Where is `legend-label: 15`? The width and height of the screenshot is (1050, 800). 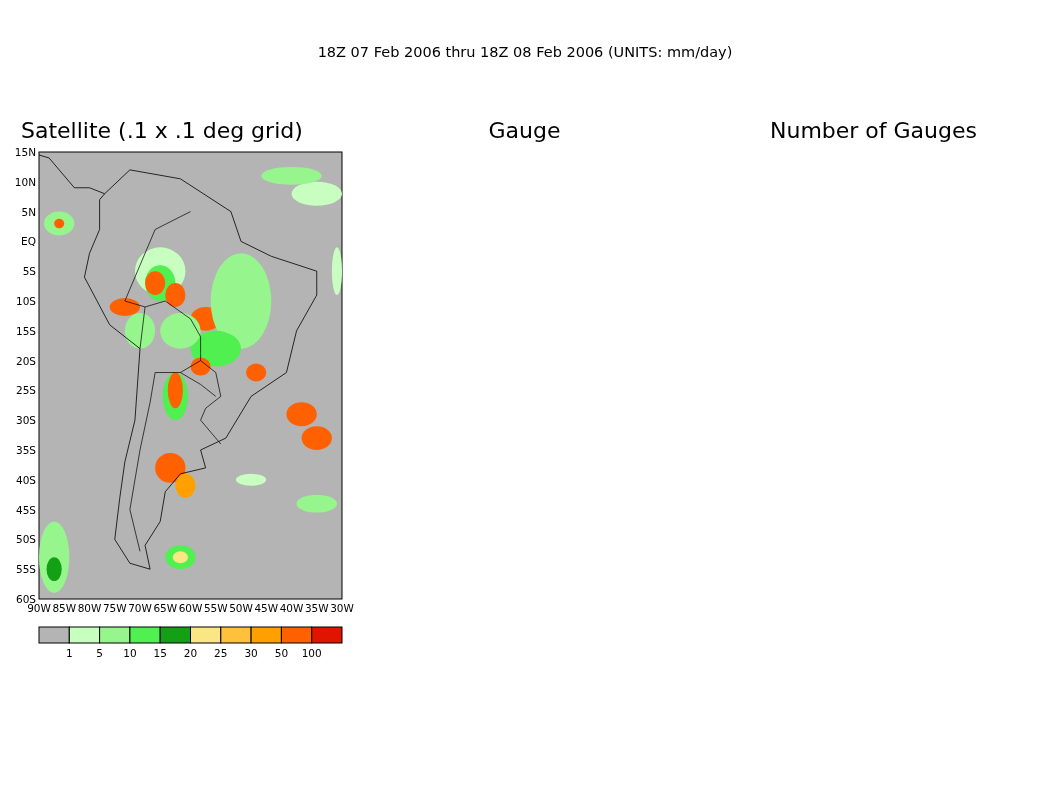
legend-label: 15 is located at coordinates (160, 653).